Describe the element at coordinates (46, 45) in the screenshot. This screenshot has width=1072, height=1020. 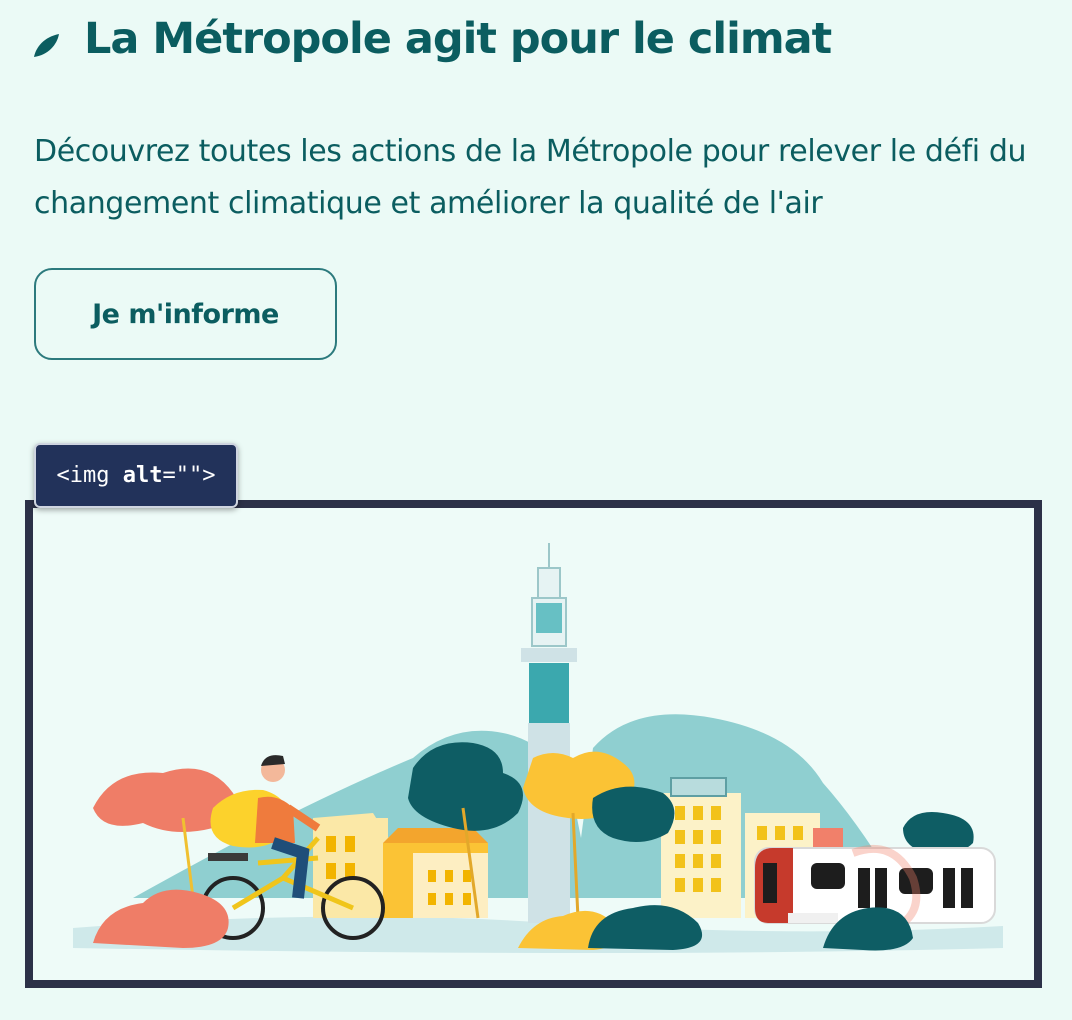
I see `leaf-icon` at that location.